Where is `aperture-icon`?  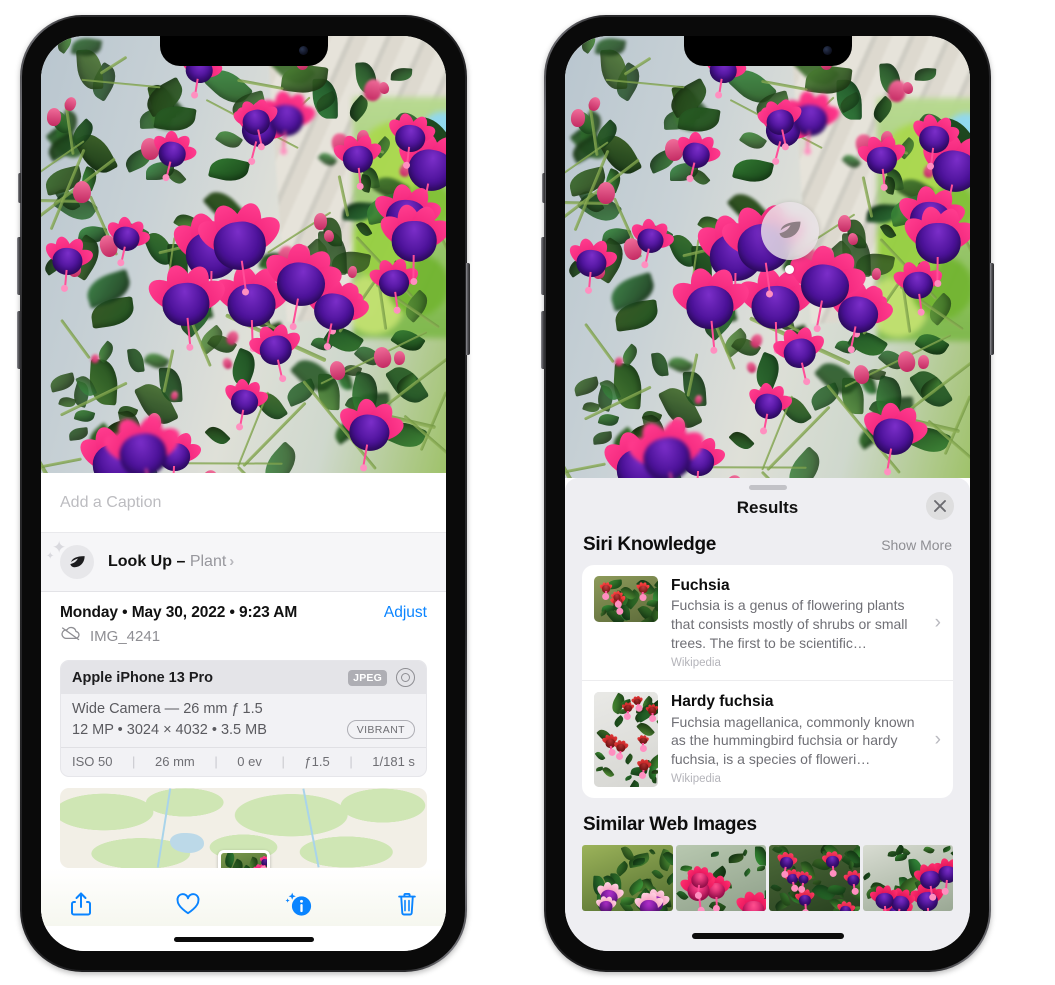 aperture-icon is located at coordinates (405, 677).